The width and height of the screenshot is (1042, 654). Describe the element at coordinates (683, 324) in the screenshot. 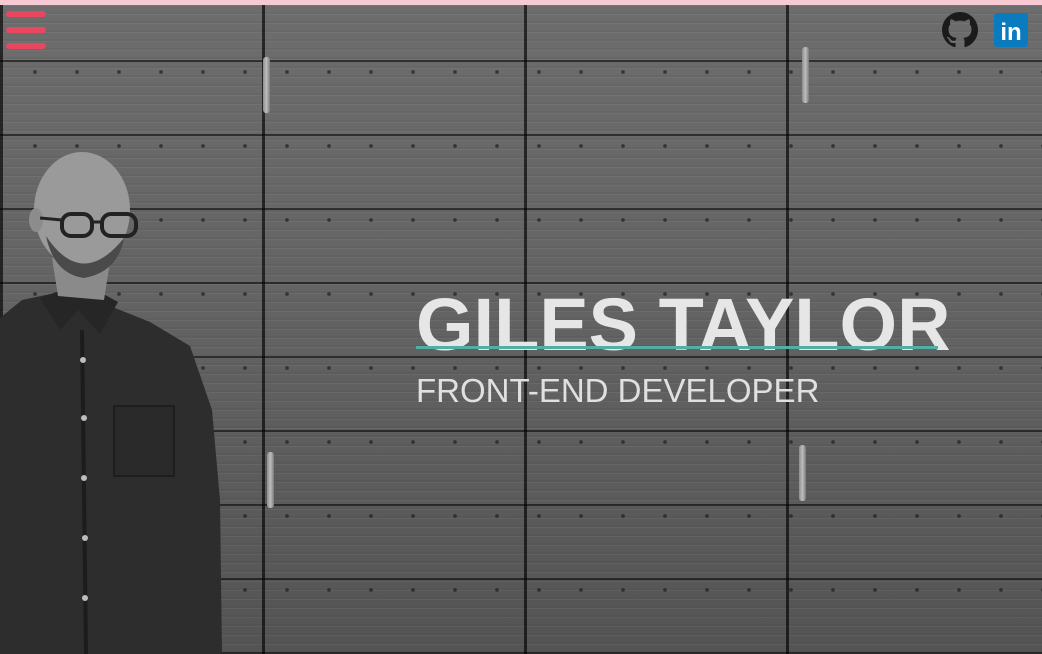

I see `hero-name: GILES TAYLOR` at that location.